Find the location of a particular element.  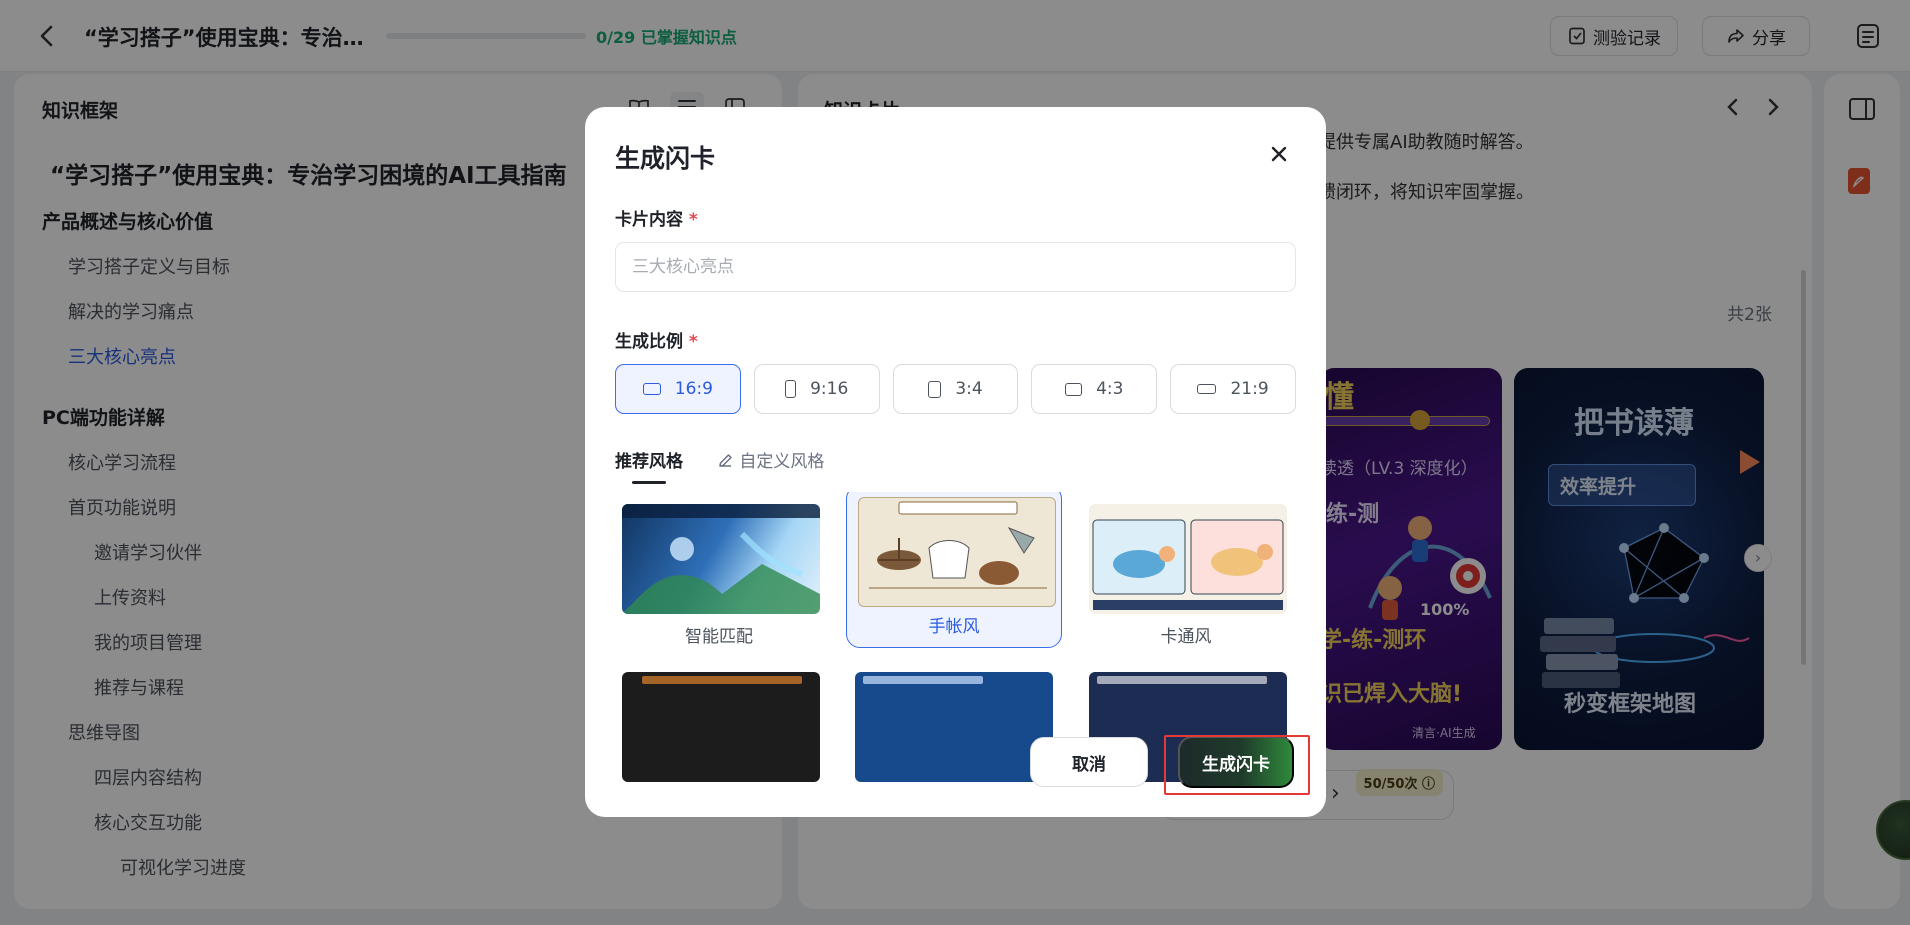

ratio-option-16-9: 16:9 is located at coordinates (678, 389).